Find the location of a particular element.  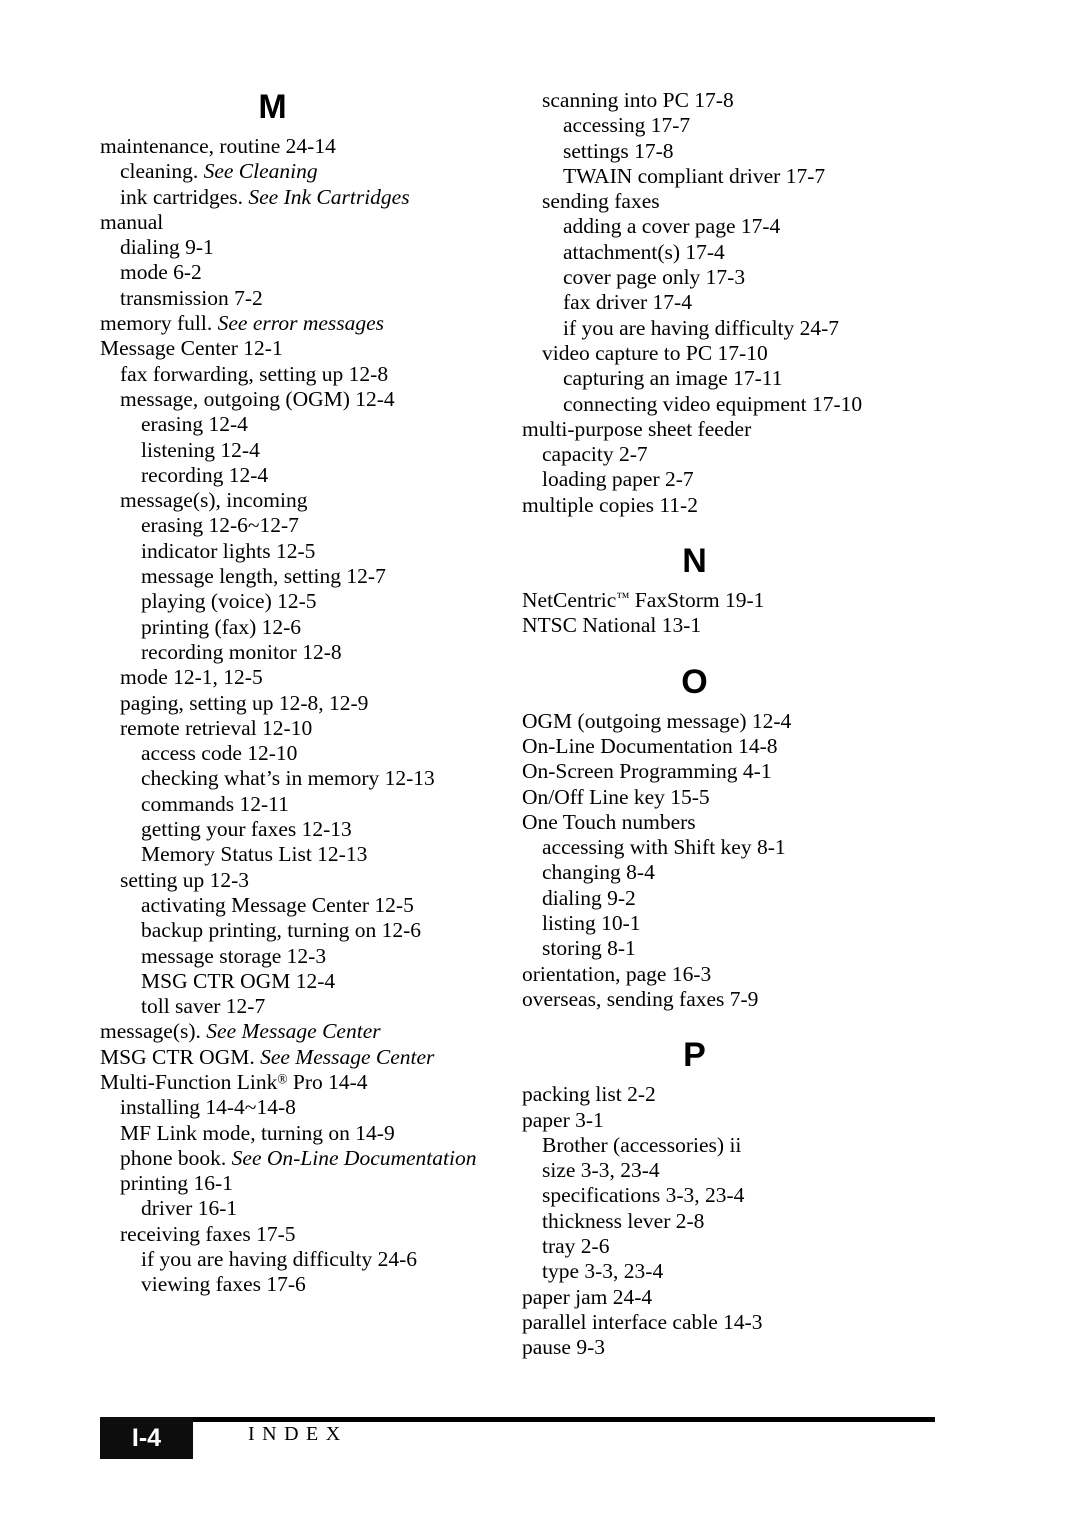

index-entry-text: message, outgoing (OGM) 12-4 is located at coordinates (257, 398).